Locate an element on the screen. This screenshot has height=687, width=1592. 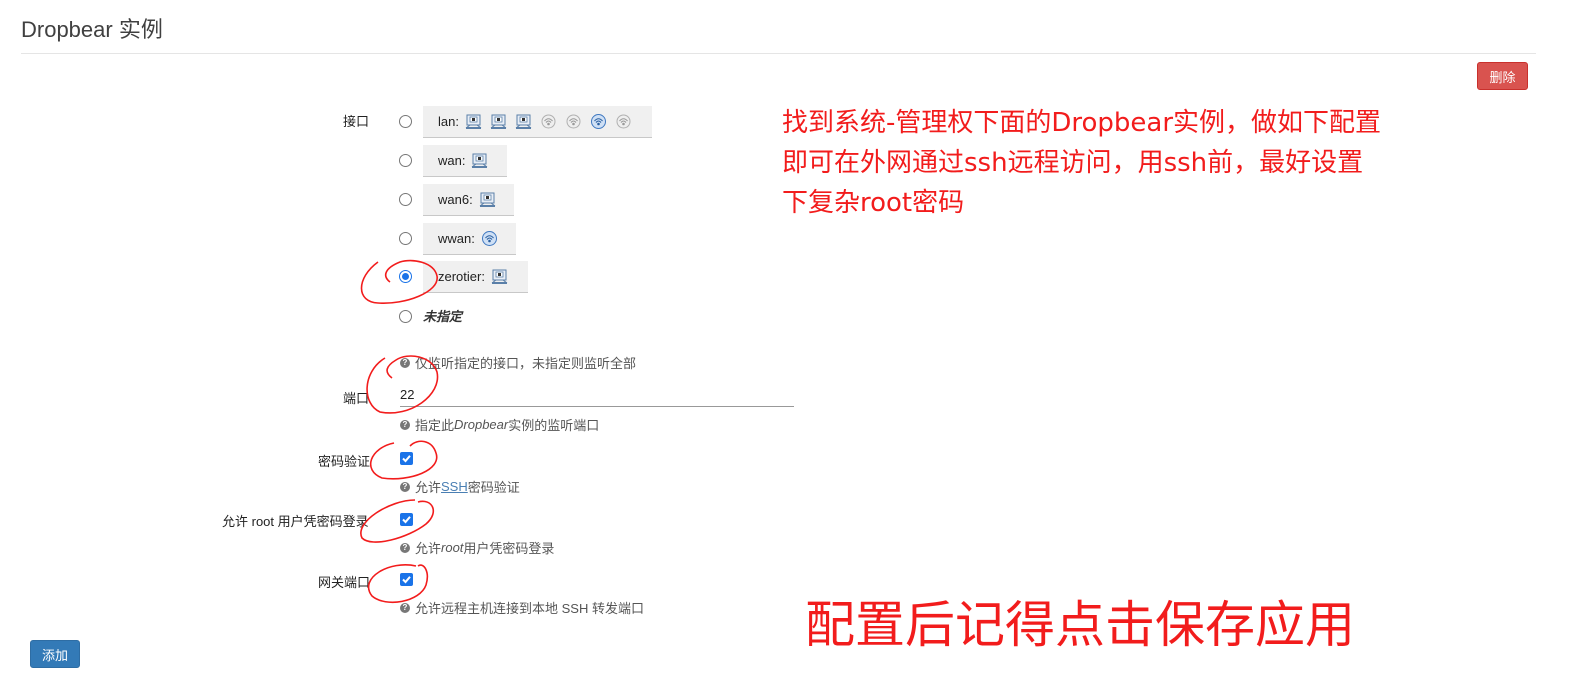
iface-zerotier: zerotier: is located at coordinates (475, 277).